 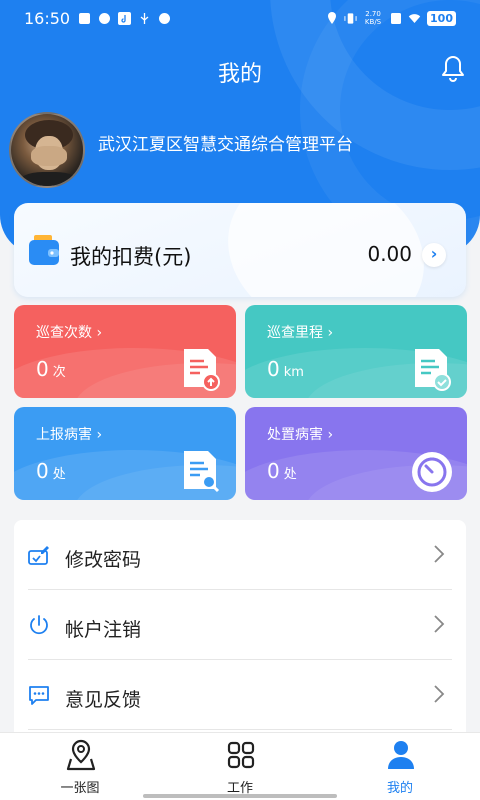 I want to click on notification-icons, so click(x=124, y=18).